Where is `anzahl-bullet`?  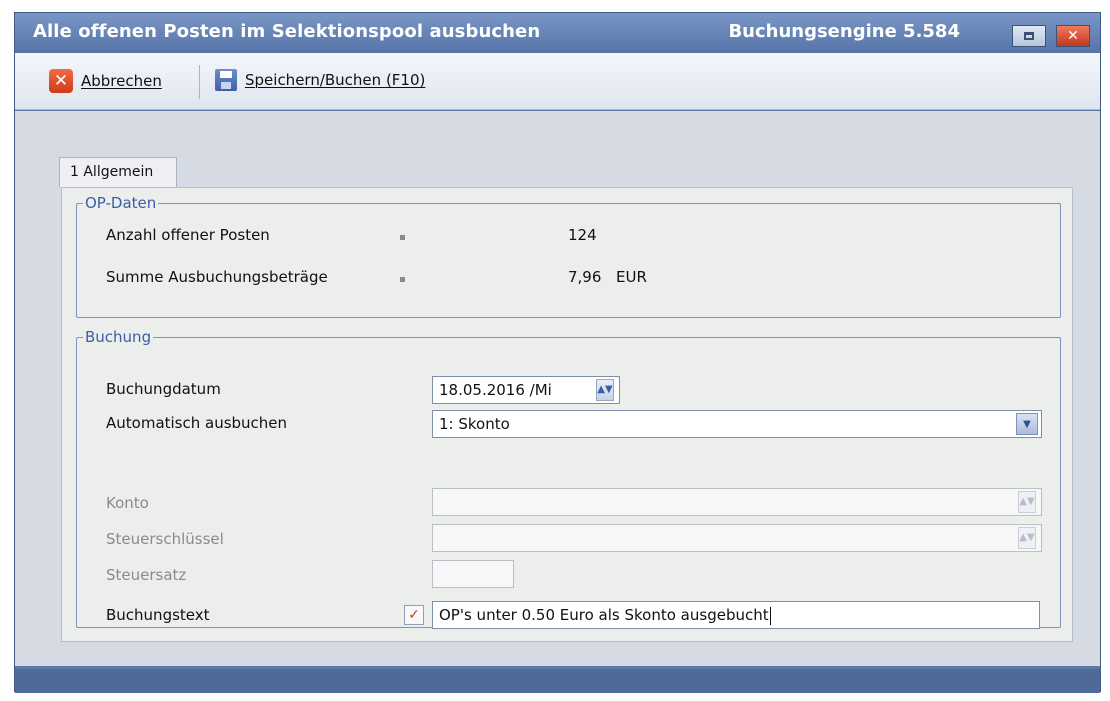
anzahl-bullet is located at coordinates (402, 237).